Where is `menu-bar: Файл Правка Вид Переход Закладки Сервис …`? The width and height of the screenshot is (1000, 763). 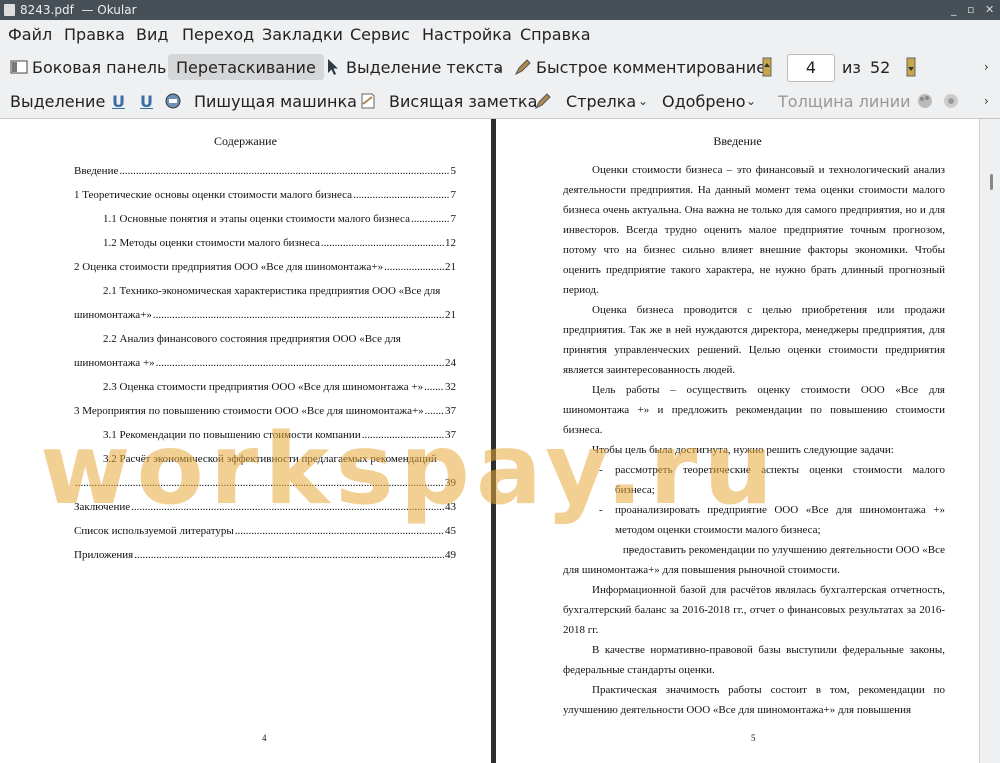 menu-bar: Файл Правка Вид Переход Закладки Сервис … is located at coordinates (500, 34).